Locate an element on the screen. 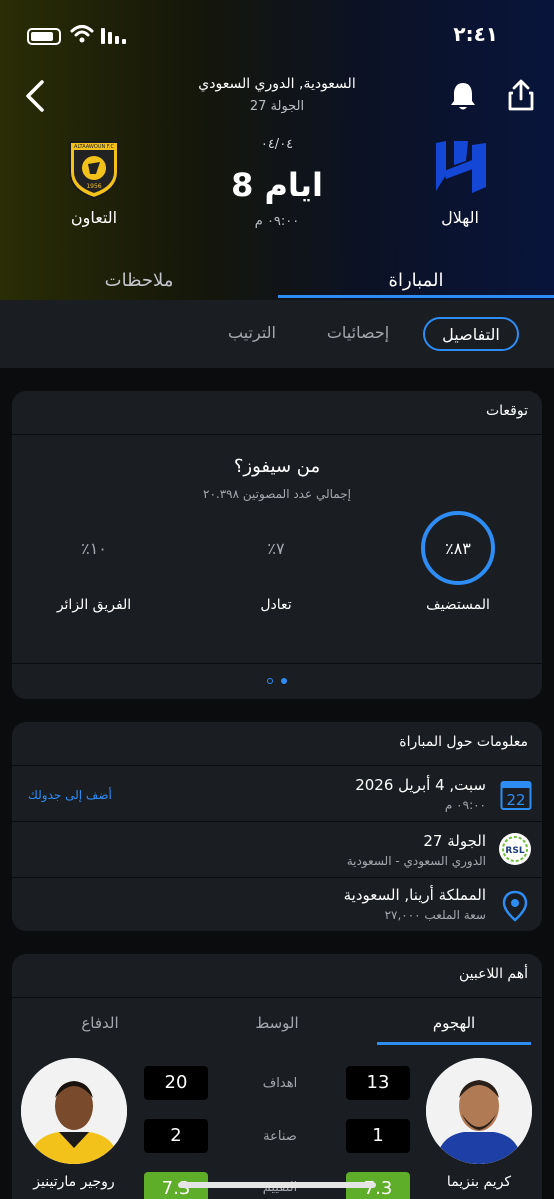 The height and width of the screenshot is (1199, 554). player-tab-indicator is located at coordinates (454, 1043).